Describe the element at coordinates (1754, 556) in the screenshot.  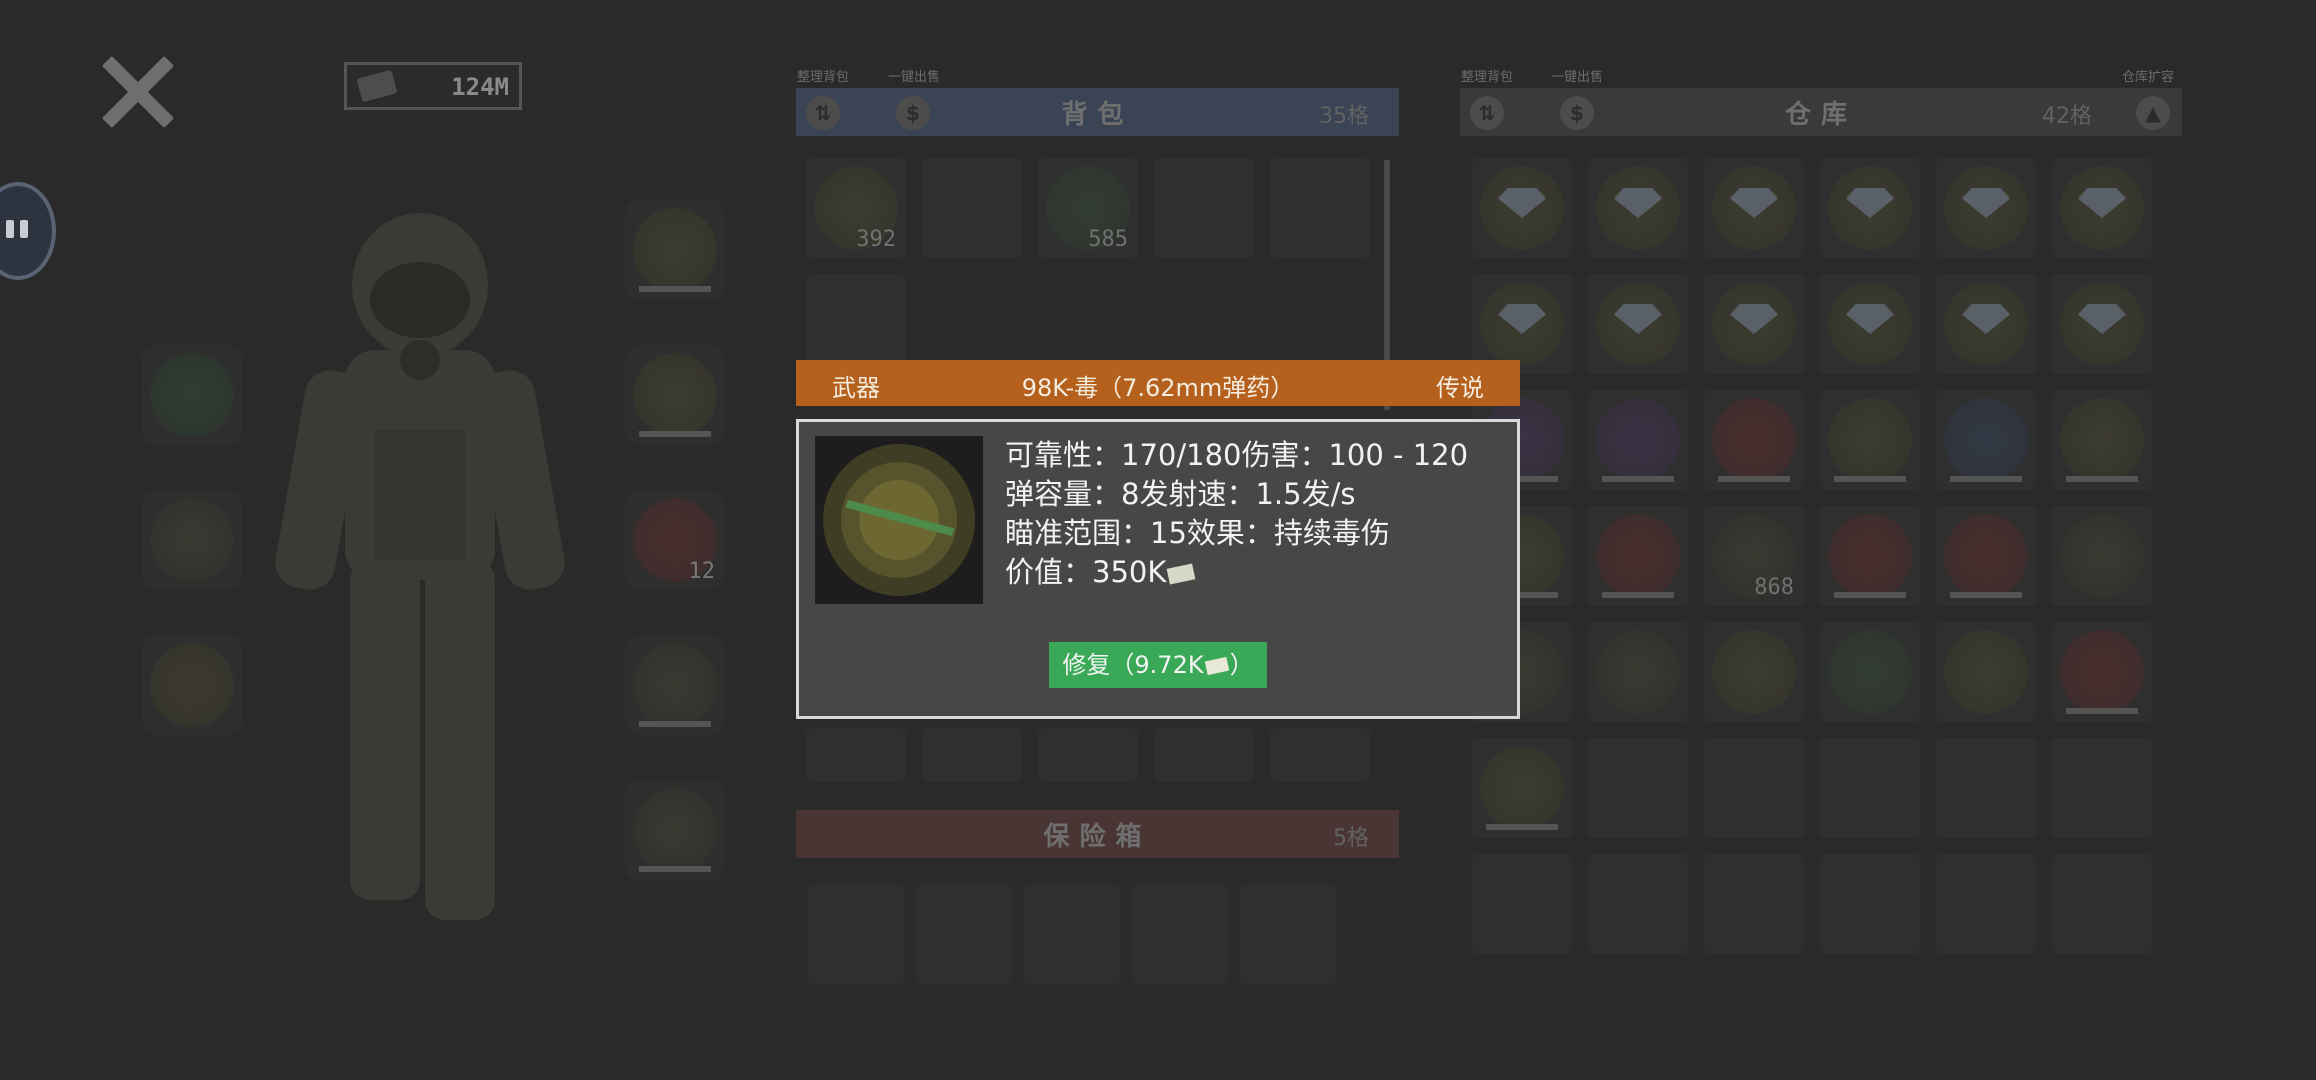
I see `warehouse-item-ammo-box: 868` at that location.